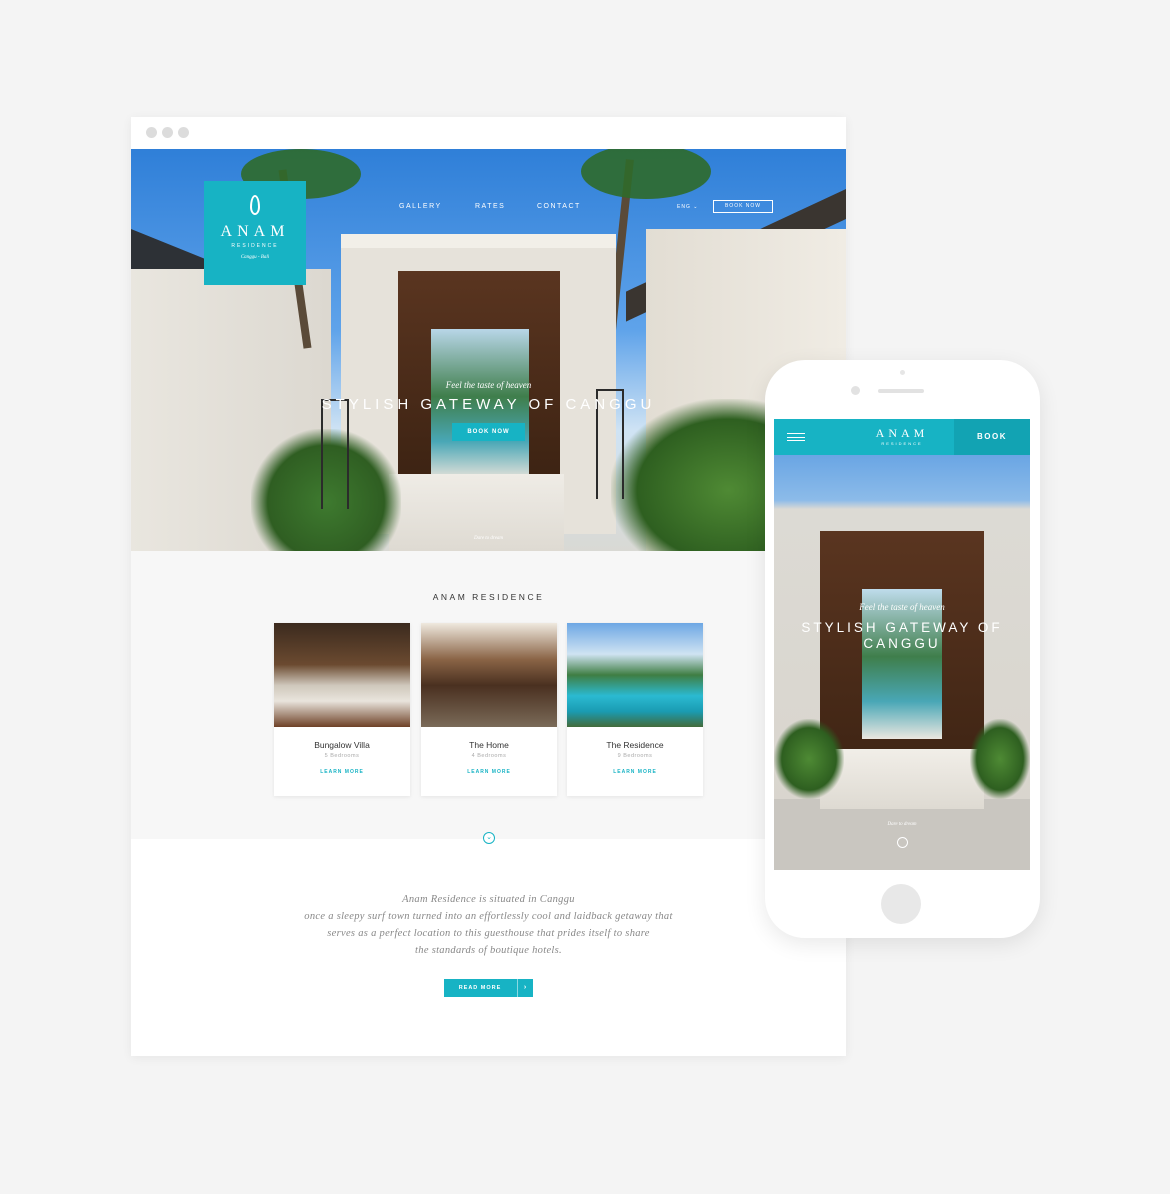 The image size is (1170, 1194). I want to click on section-title: ANAM RESIDENCE, so click(488, 597).